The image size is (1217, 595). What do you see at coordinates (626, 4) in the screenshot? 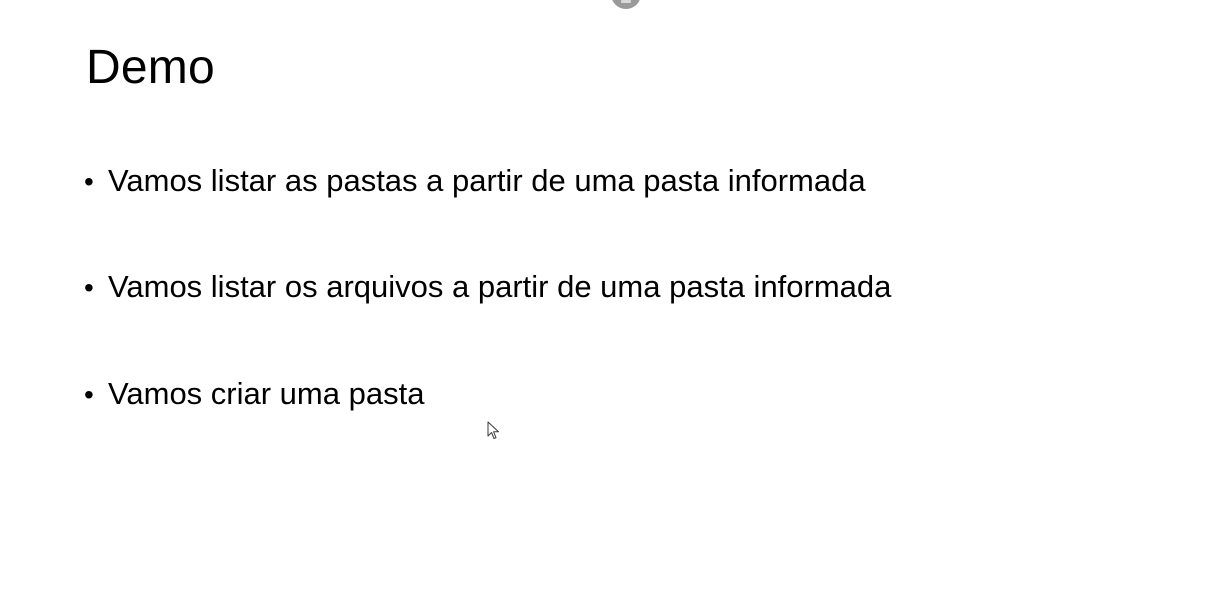
I see `presenter-toolbar-handle-icon` at bounding box center [626, 4].